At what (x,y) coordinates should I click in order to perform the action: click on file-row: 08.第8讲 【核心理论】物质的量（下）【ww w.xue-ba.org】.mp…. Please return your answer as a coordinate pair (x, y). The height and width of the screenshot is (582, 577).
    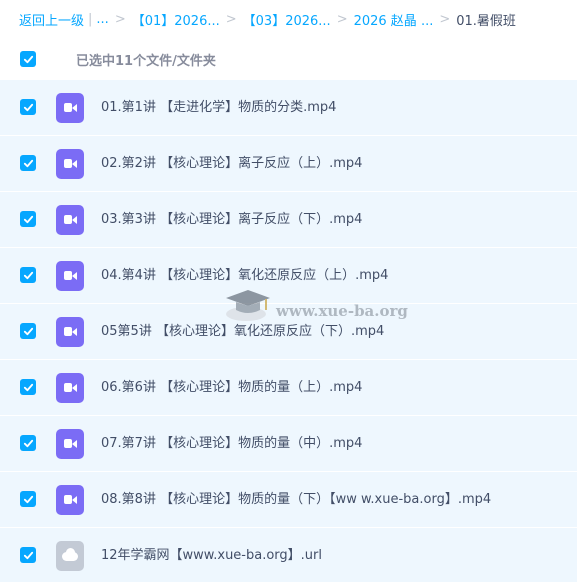
    Looking at the image, I should click on (288, 500).